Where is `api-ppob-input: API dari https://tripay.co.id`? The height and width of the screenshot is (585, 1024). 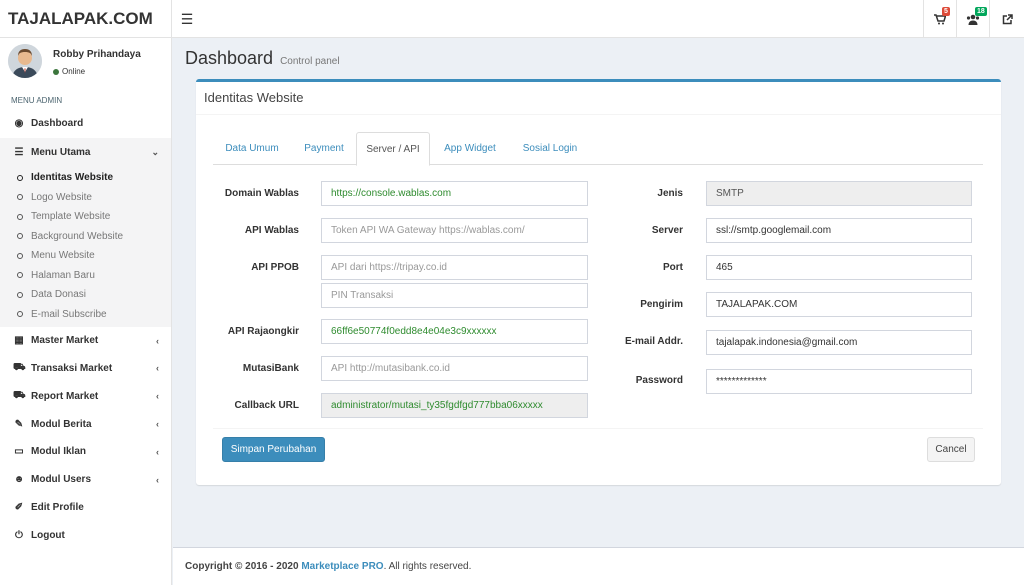 api-ppob-input: API dari https://tripay.co.id is located at coordinates (454, 267).